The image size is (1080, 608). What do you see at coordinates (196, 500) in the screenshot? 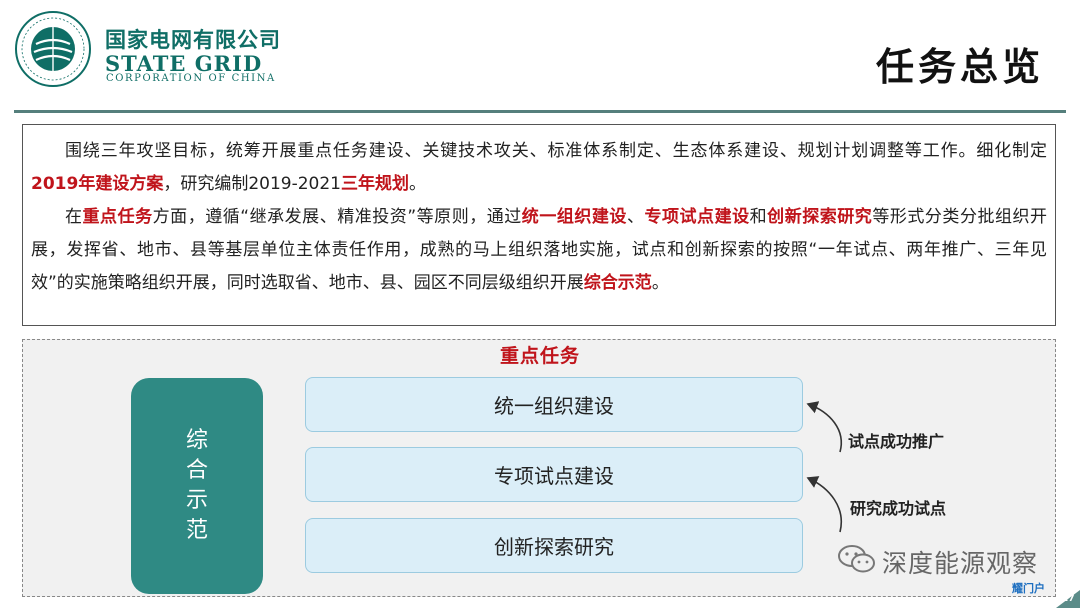
I see `demo-char: 示` at bounding box center [196, 500].